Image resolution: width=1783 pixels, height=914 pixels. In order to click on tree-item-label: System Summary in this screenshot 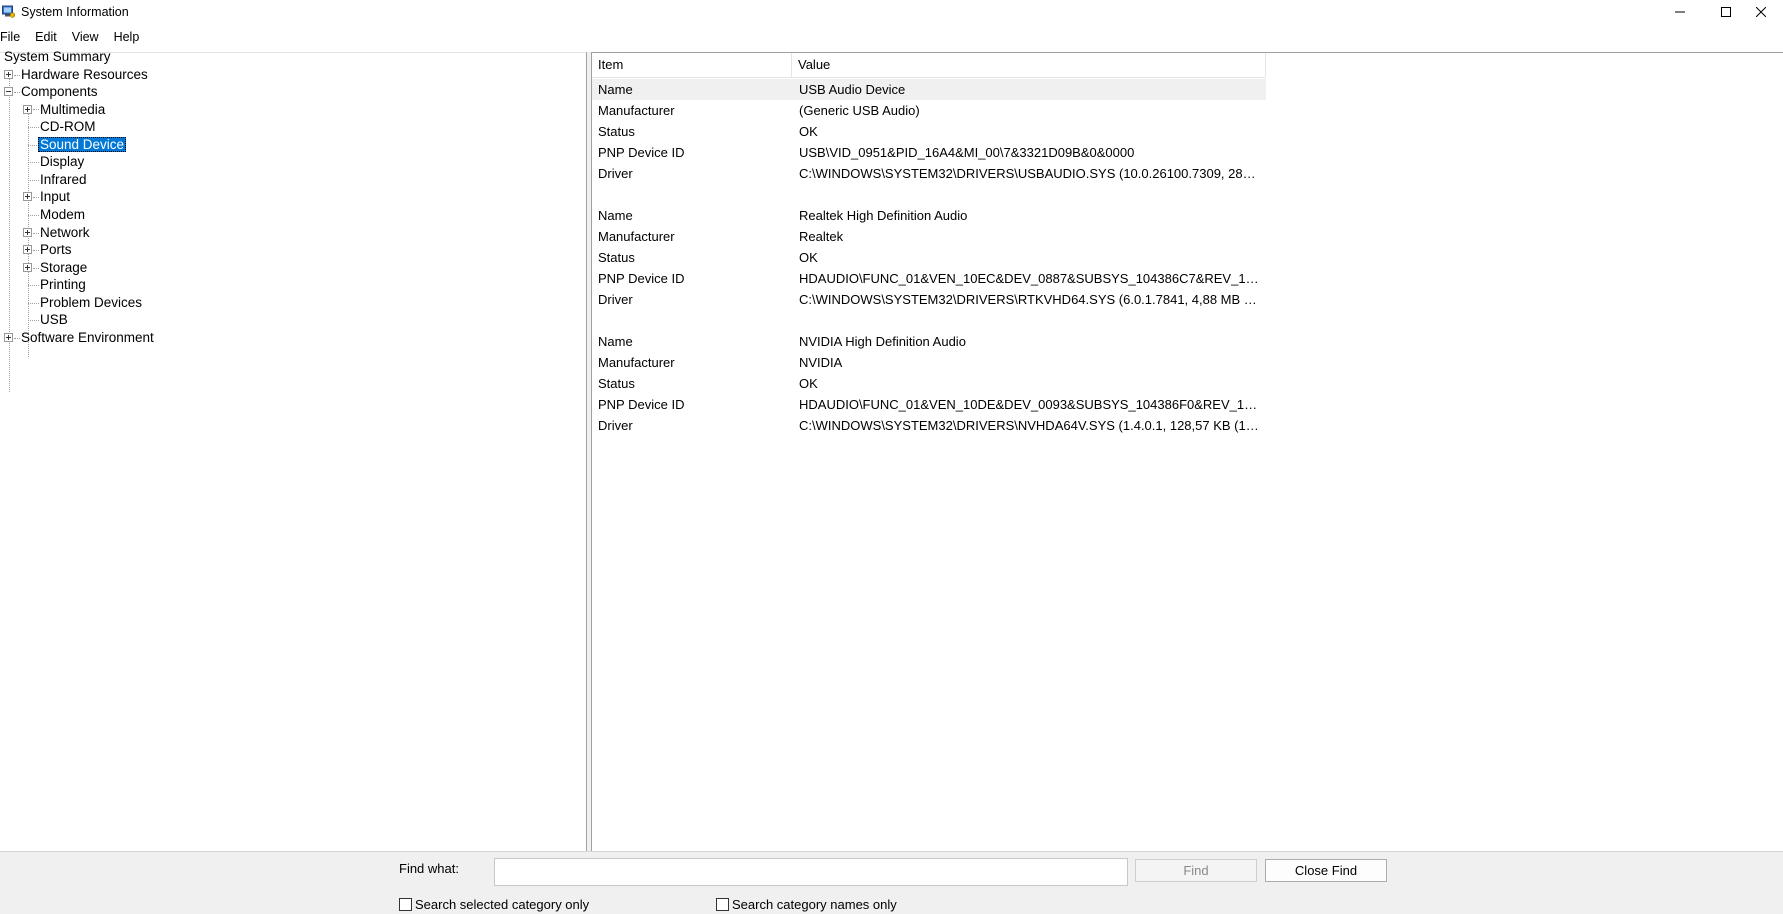, I will do `click(57, 56)`.